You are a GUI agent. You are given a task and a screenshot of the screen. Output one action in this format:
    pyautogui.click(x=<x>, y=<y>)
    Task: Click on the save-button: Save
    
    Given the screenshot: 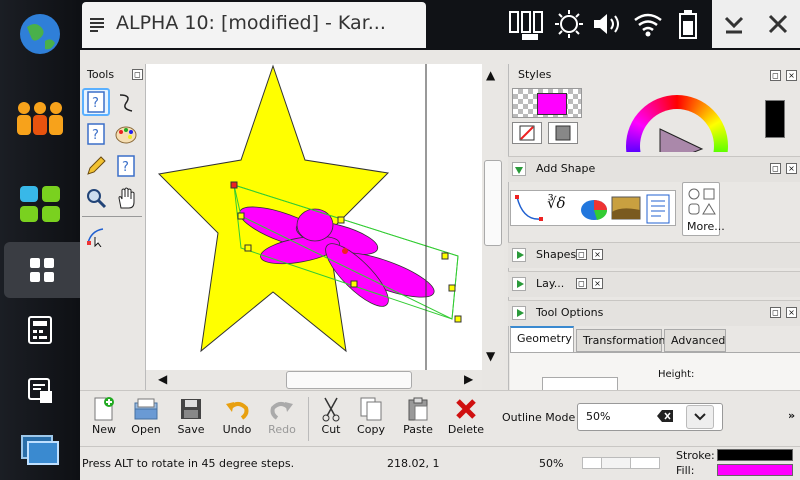 What is the action you would take?
    pyautogui.click(x=191, y=419)
    